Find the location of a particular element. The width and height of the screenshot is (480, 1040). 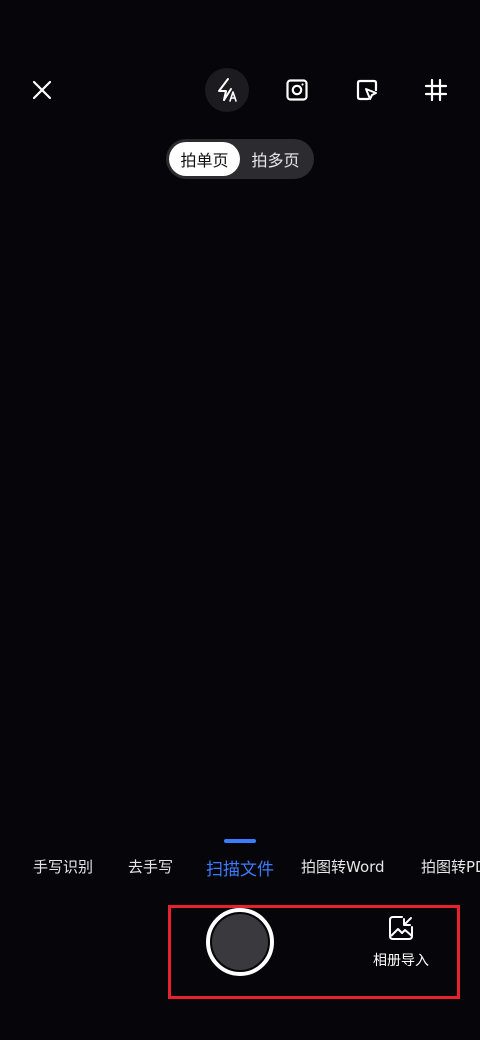

camera-button is located at coordinates (297, 90).